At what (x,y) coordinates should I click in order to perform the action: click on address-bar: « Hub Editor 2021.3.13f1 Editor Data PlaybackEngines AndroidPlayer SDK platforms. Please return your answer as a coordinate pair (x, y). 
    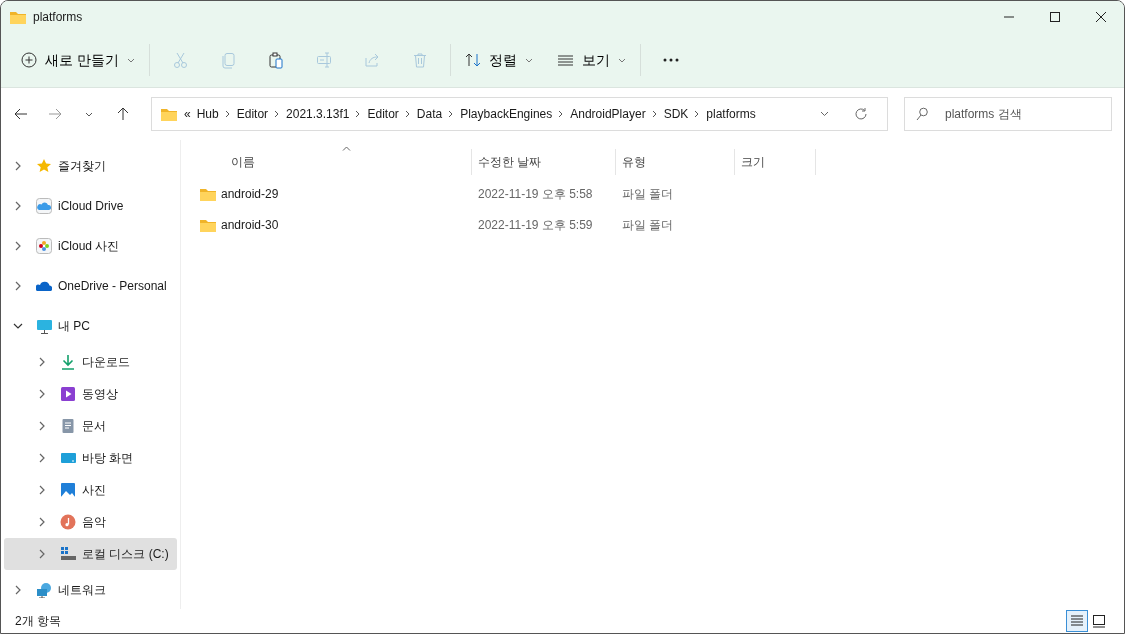
    Looking at the image, I should click on (519, 114).